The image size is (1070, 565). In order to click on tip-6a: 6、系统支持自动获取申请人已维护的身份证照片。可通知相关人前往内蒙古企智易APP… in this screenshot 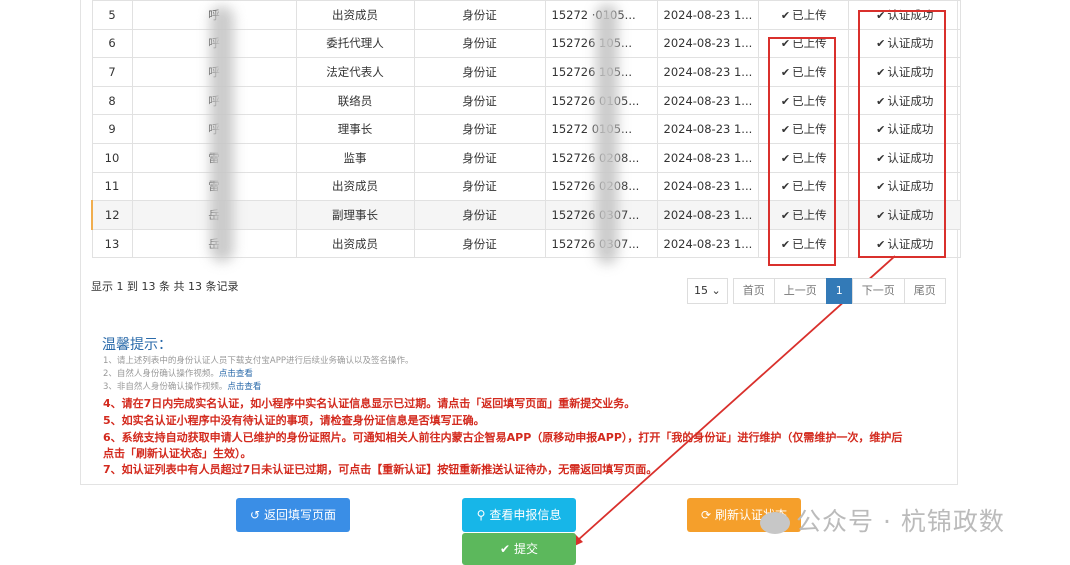, I will do `click(503, 437)`.